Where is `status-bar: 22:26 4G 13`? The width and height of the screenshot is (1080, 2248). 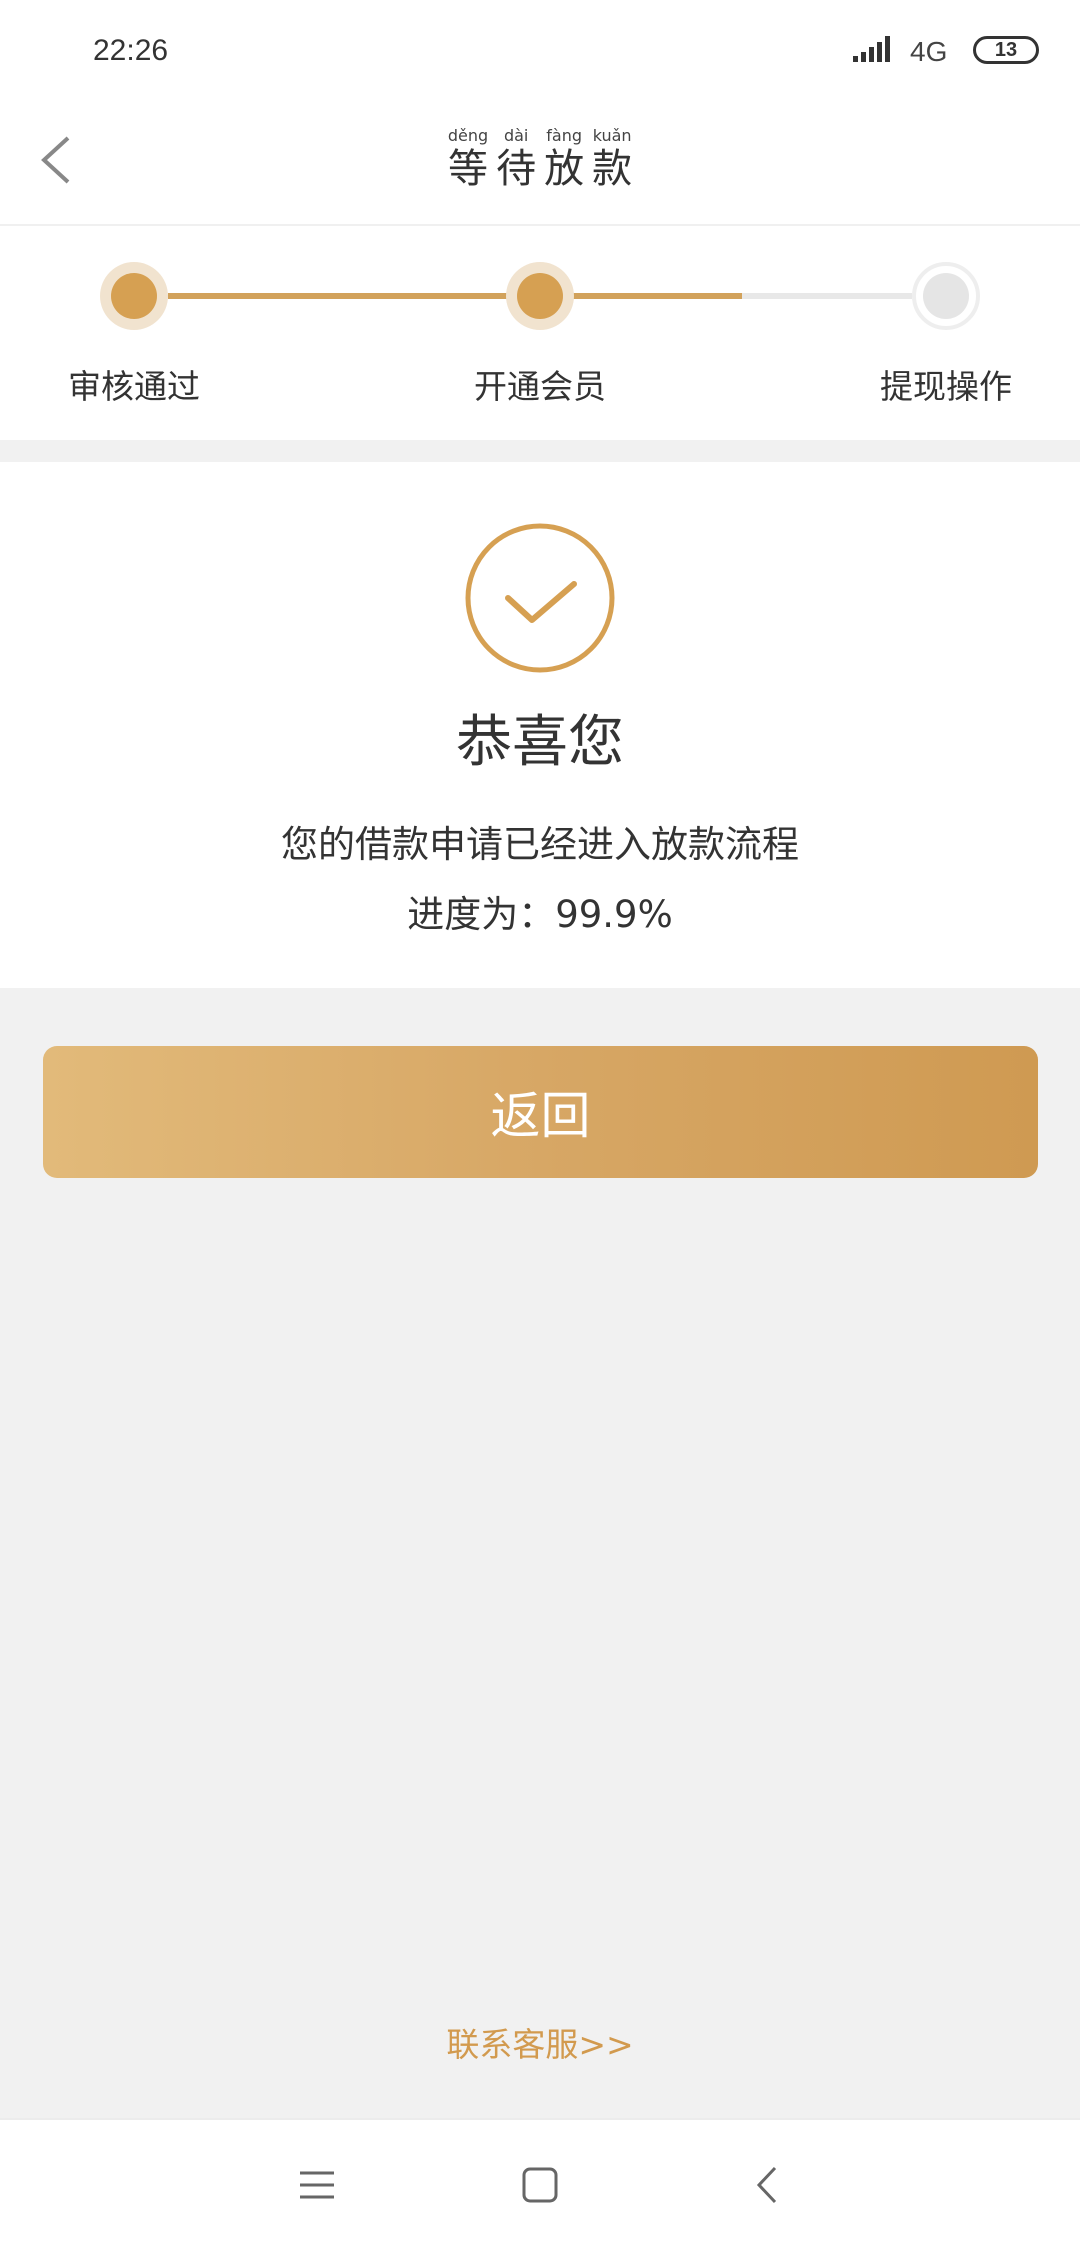 status-bar: 22:26 4G 13 is located at coordinates (540, 50).